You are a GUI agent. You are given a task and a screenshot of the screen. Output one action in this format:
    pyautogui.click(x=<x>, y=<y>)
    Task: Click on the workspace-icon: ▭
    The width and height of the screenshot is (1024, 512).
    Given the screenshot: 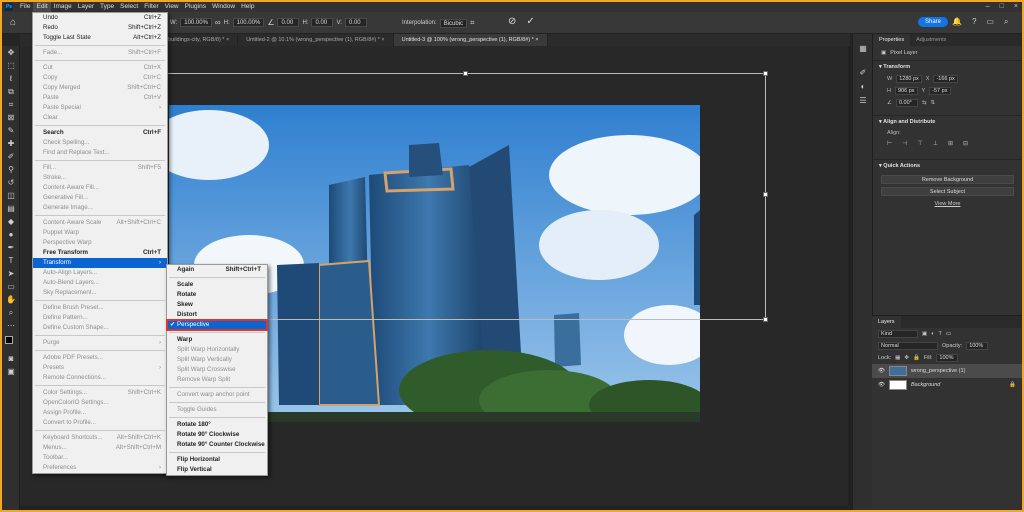 What is the action you would take?
    pyautogui.click(x=990, y=22)
    